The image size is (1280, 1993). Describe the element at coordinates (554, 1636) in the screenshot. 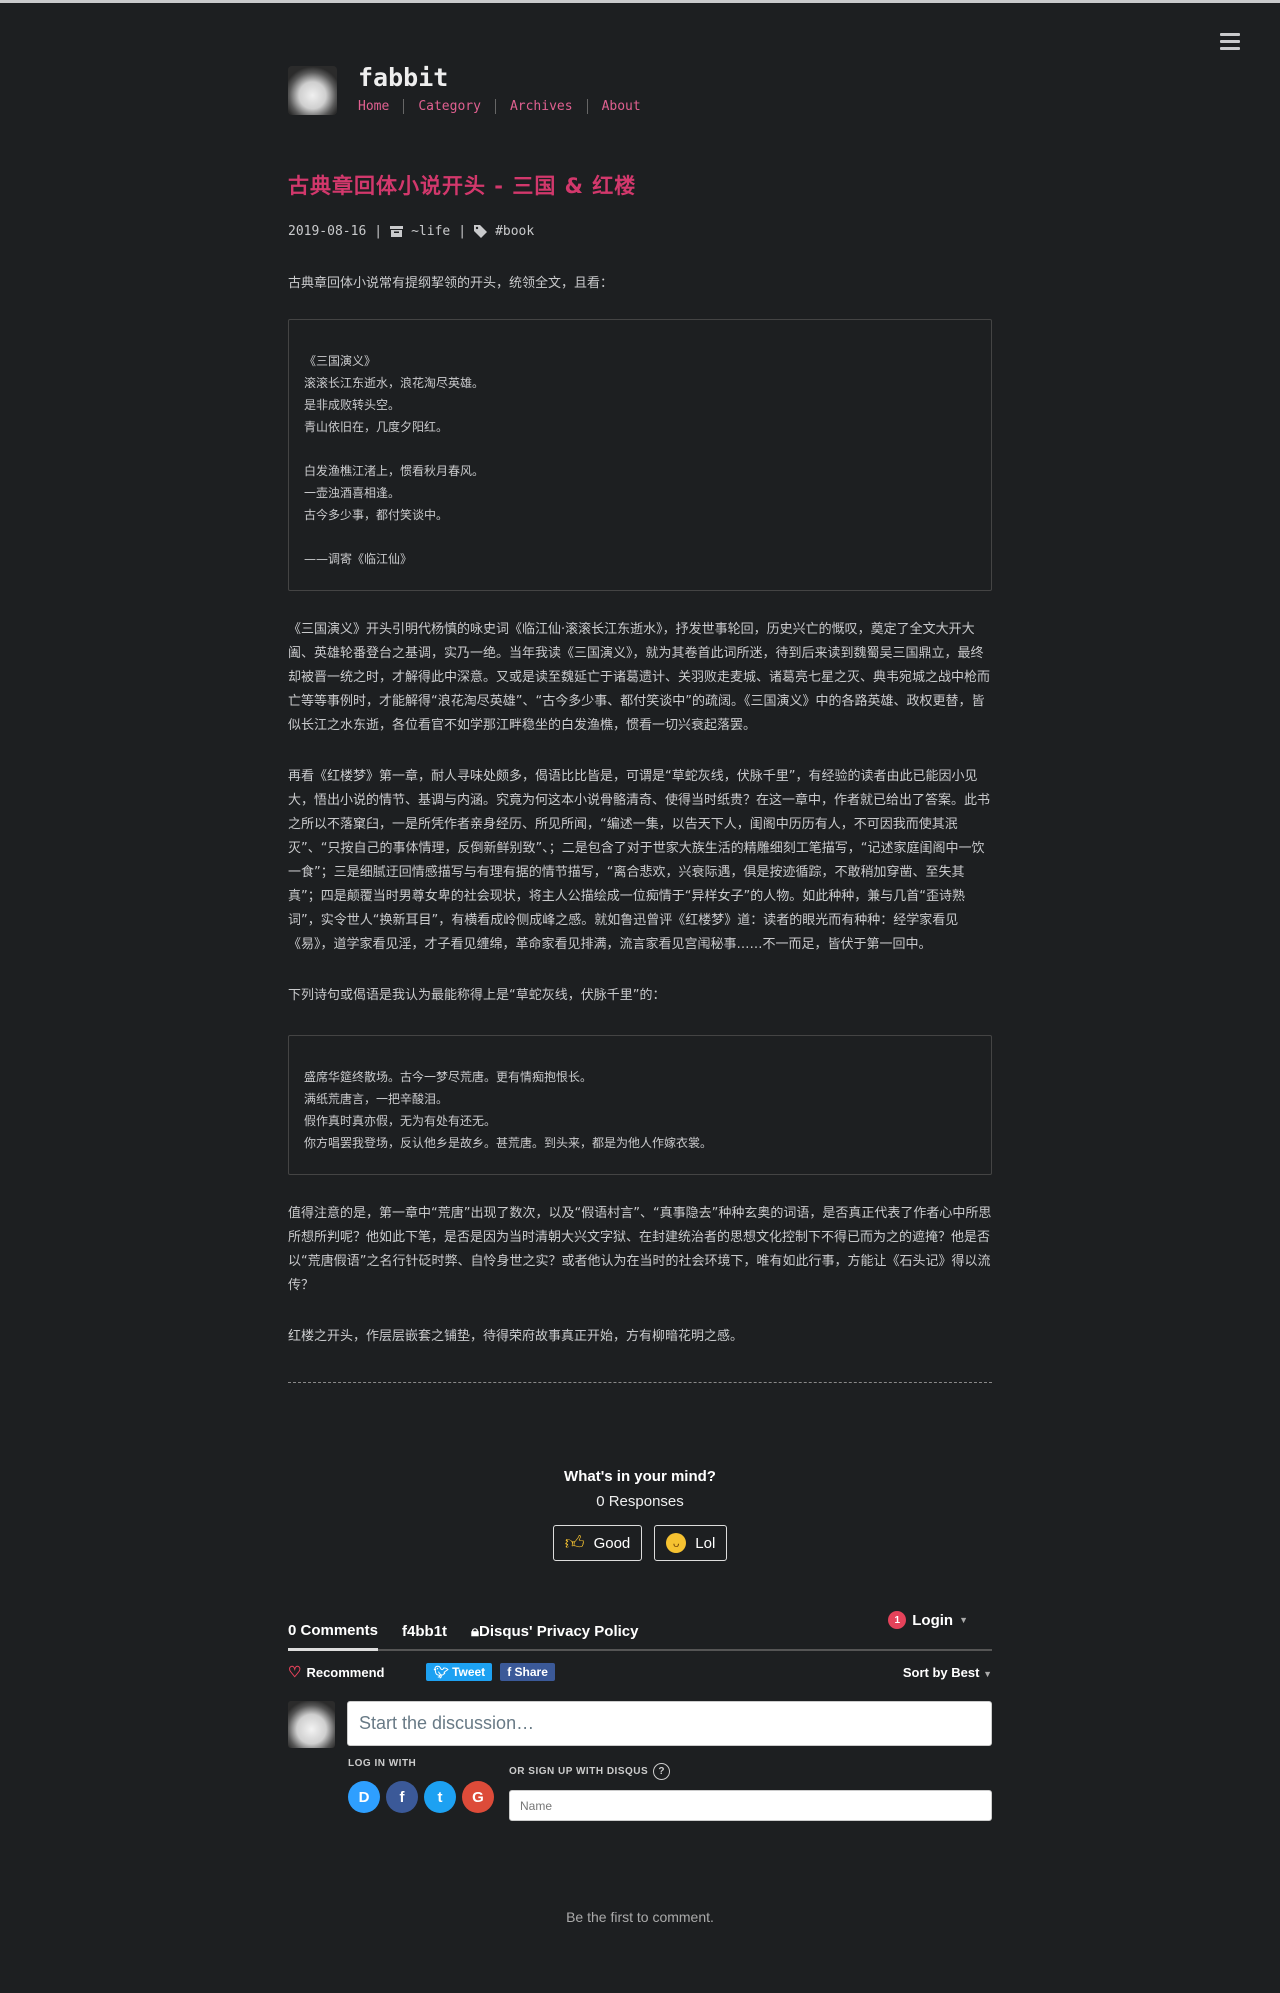

I see `tab-privacy: 🔒︎Disqus' Privacy Policy` at that location.